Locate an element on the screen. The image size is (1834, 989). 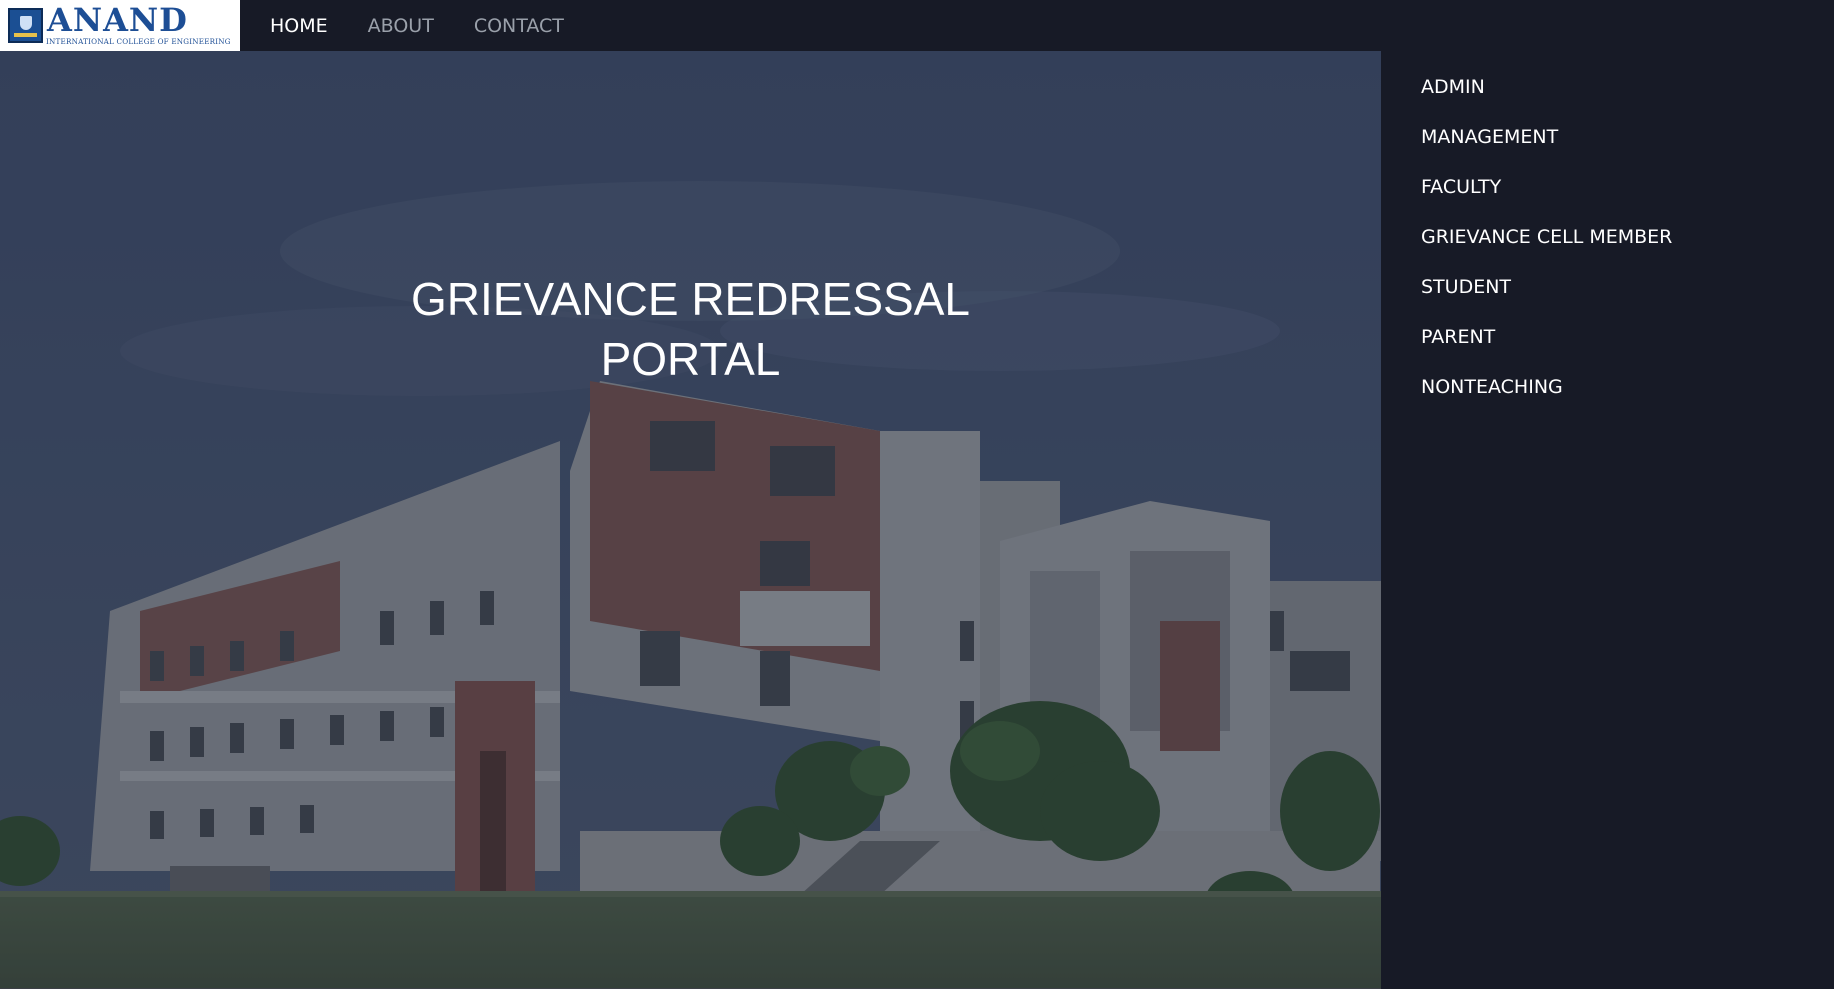
menu-item-student: STUDENT is located at coordinates (1466, 287).